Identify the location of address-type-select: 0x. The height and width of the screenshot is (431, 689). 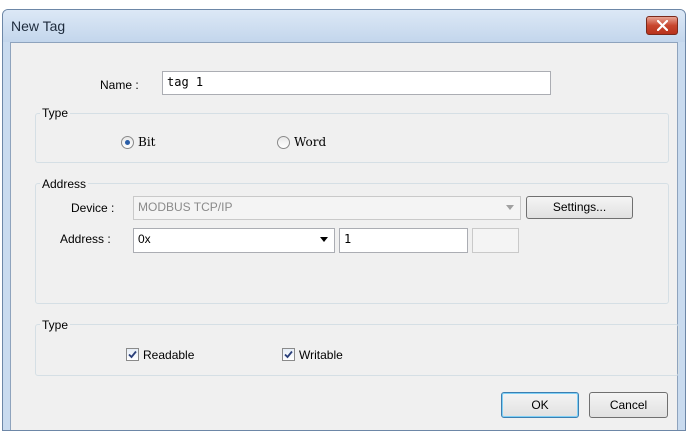
(234, 240).